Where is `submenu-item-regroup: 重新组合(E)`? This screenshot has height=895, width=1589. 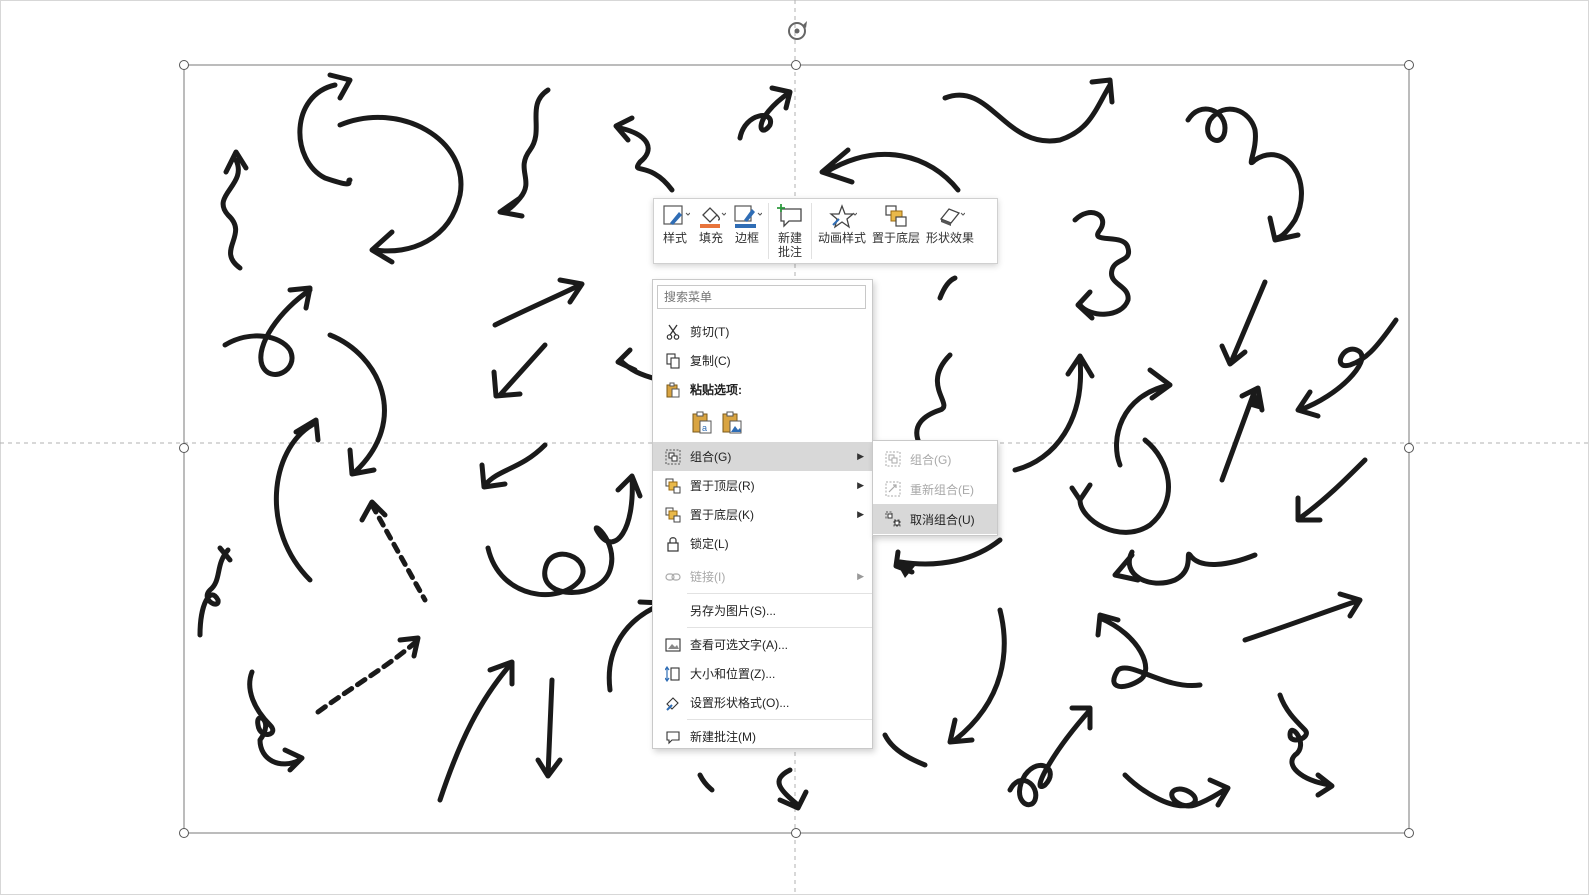
submenu-item-regroup: 重新组合(E) is located at coordinates (935, 489).